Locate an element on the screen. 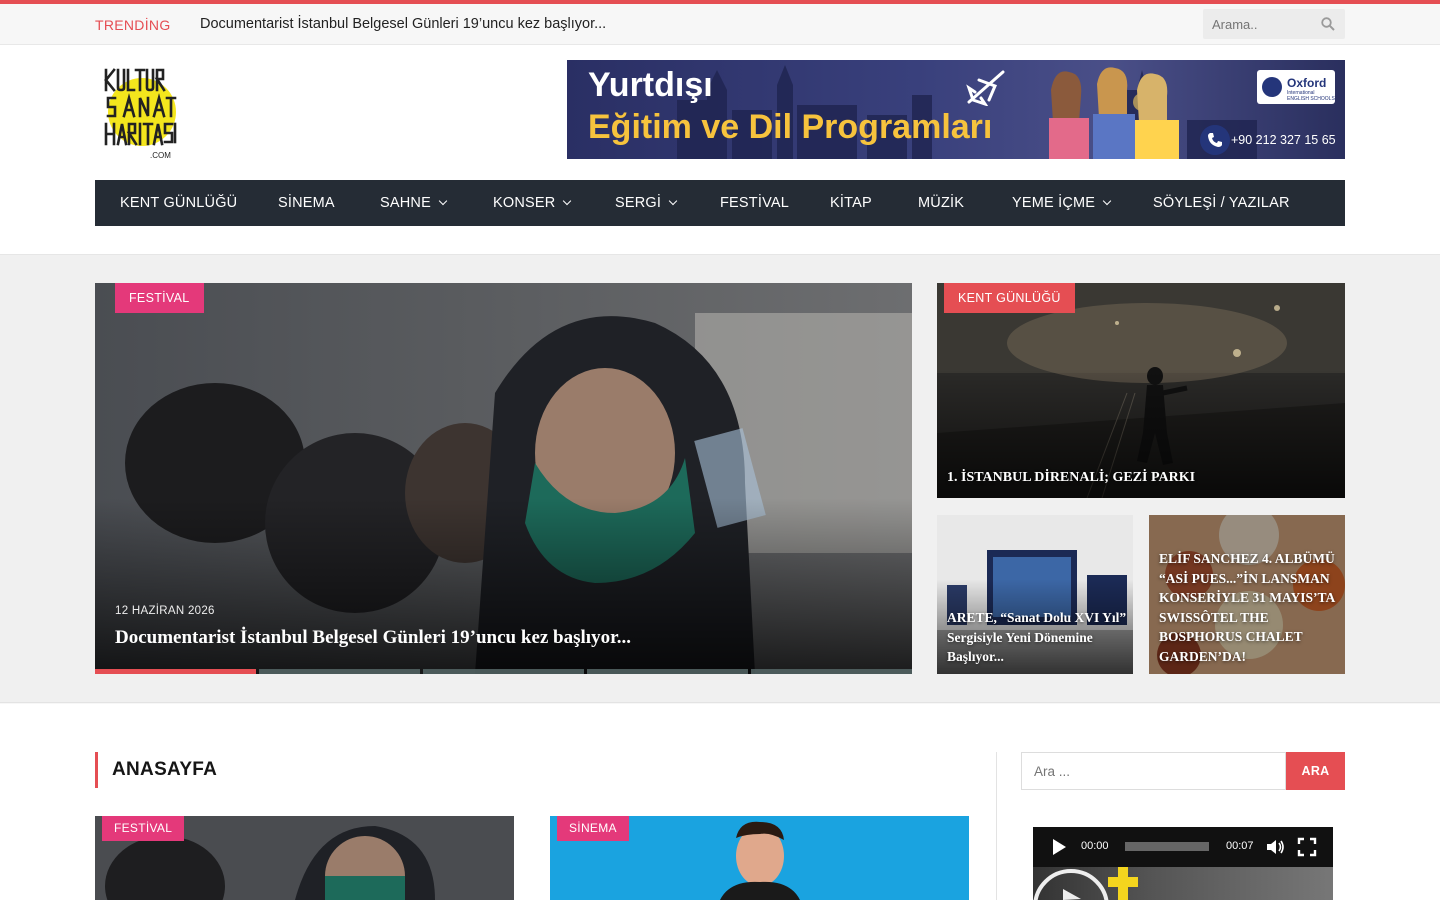 This screenshot has width=1440, height=900. nav-item-sinema: SİNEMA is located at coordinates (306, 203).